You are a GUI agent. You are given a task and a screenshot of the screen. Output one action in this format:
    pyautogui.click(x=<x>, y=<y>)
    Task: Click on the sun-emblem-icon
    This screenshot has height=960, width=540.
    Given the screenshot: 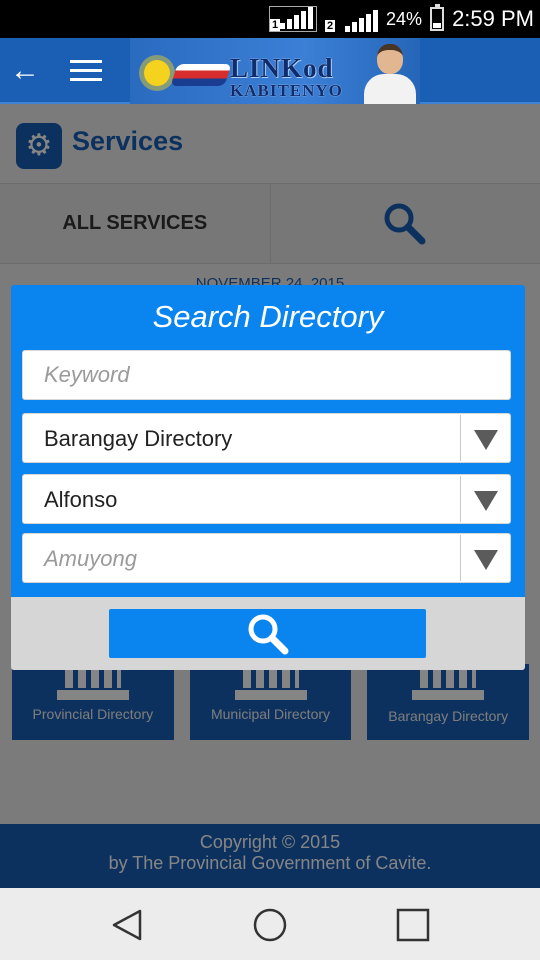 What is the action you would take?
    pyautogui.click(x=157, y=73)
    